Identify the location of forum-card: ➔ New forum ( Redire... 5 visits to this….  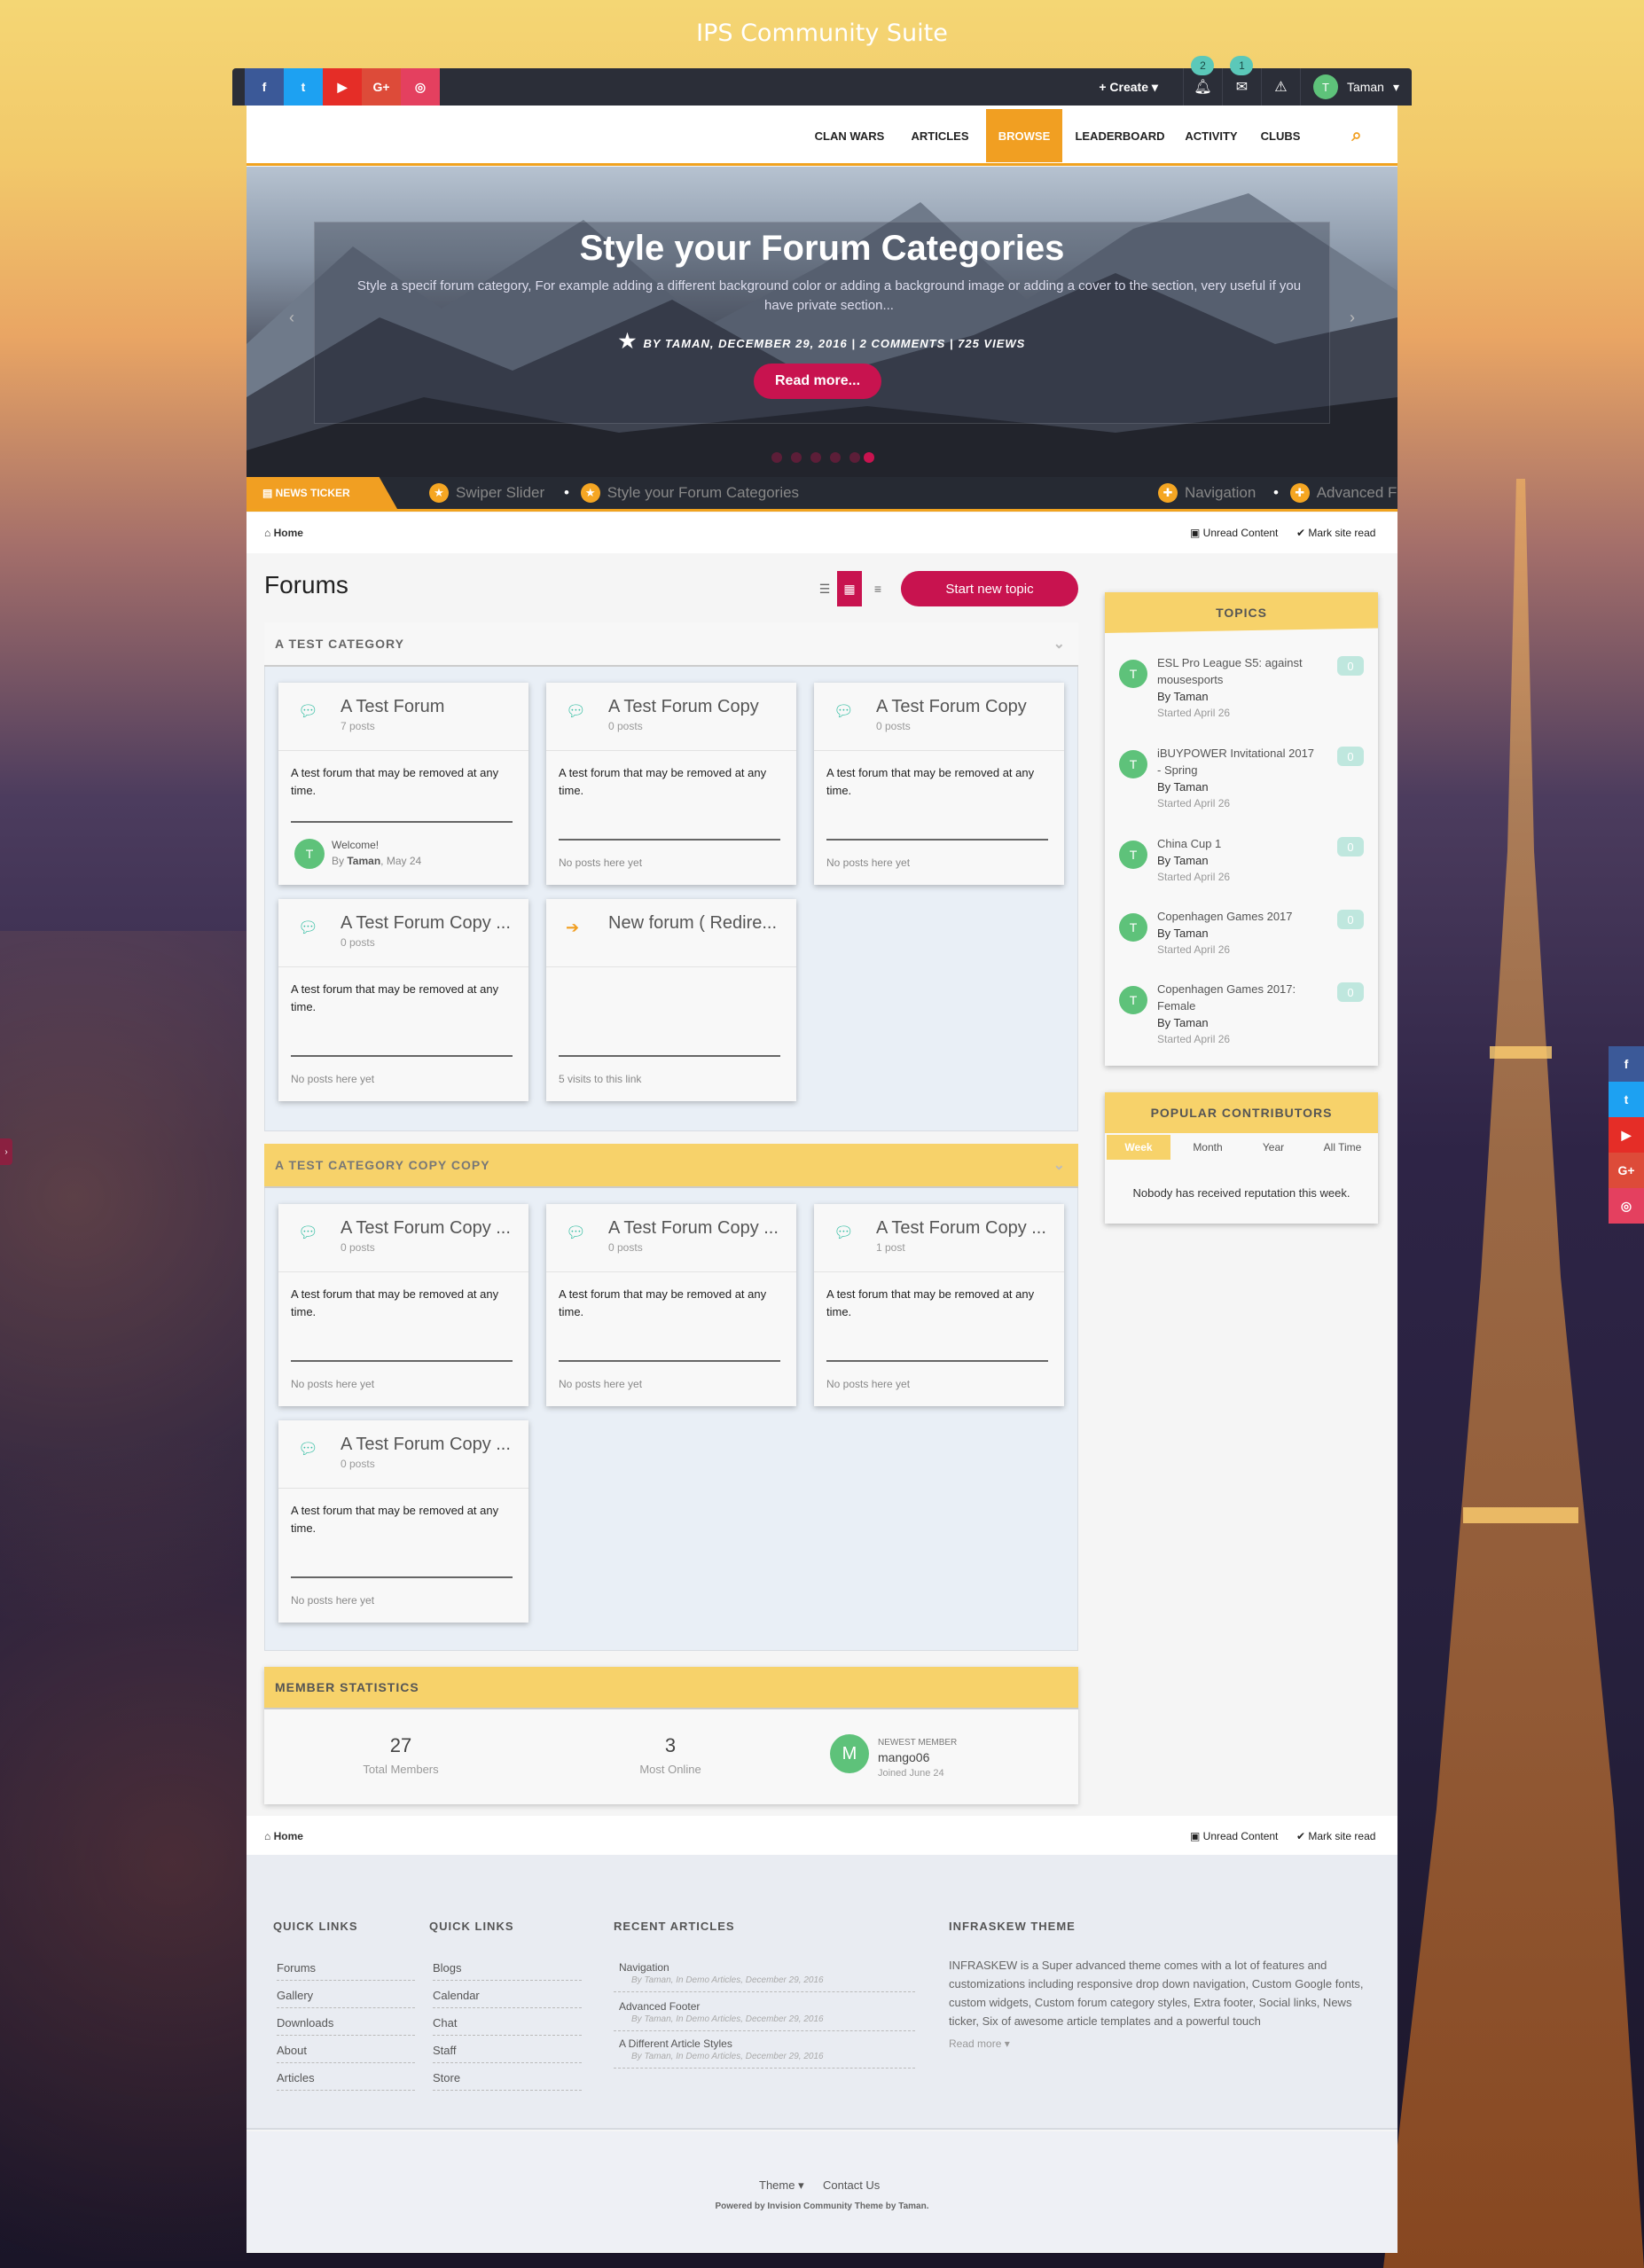
(671, 1000).